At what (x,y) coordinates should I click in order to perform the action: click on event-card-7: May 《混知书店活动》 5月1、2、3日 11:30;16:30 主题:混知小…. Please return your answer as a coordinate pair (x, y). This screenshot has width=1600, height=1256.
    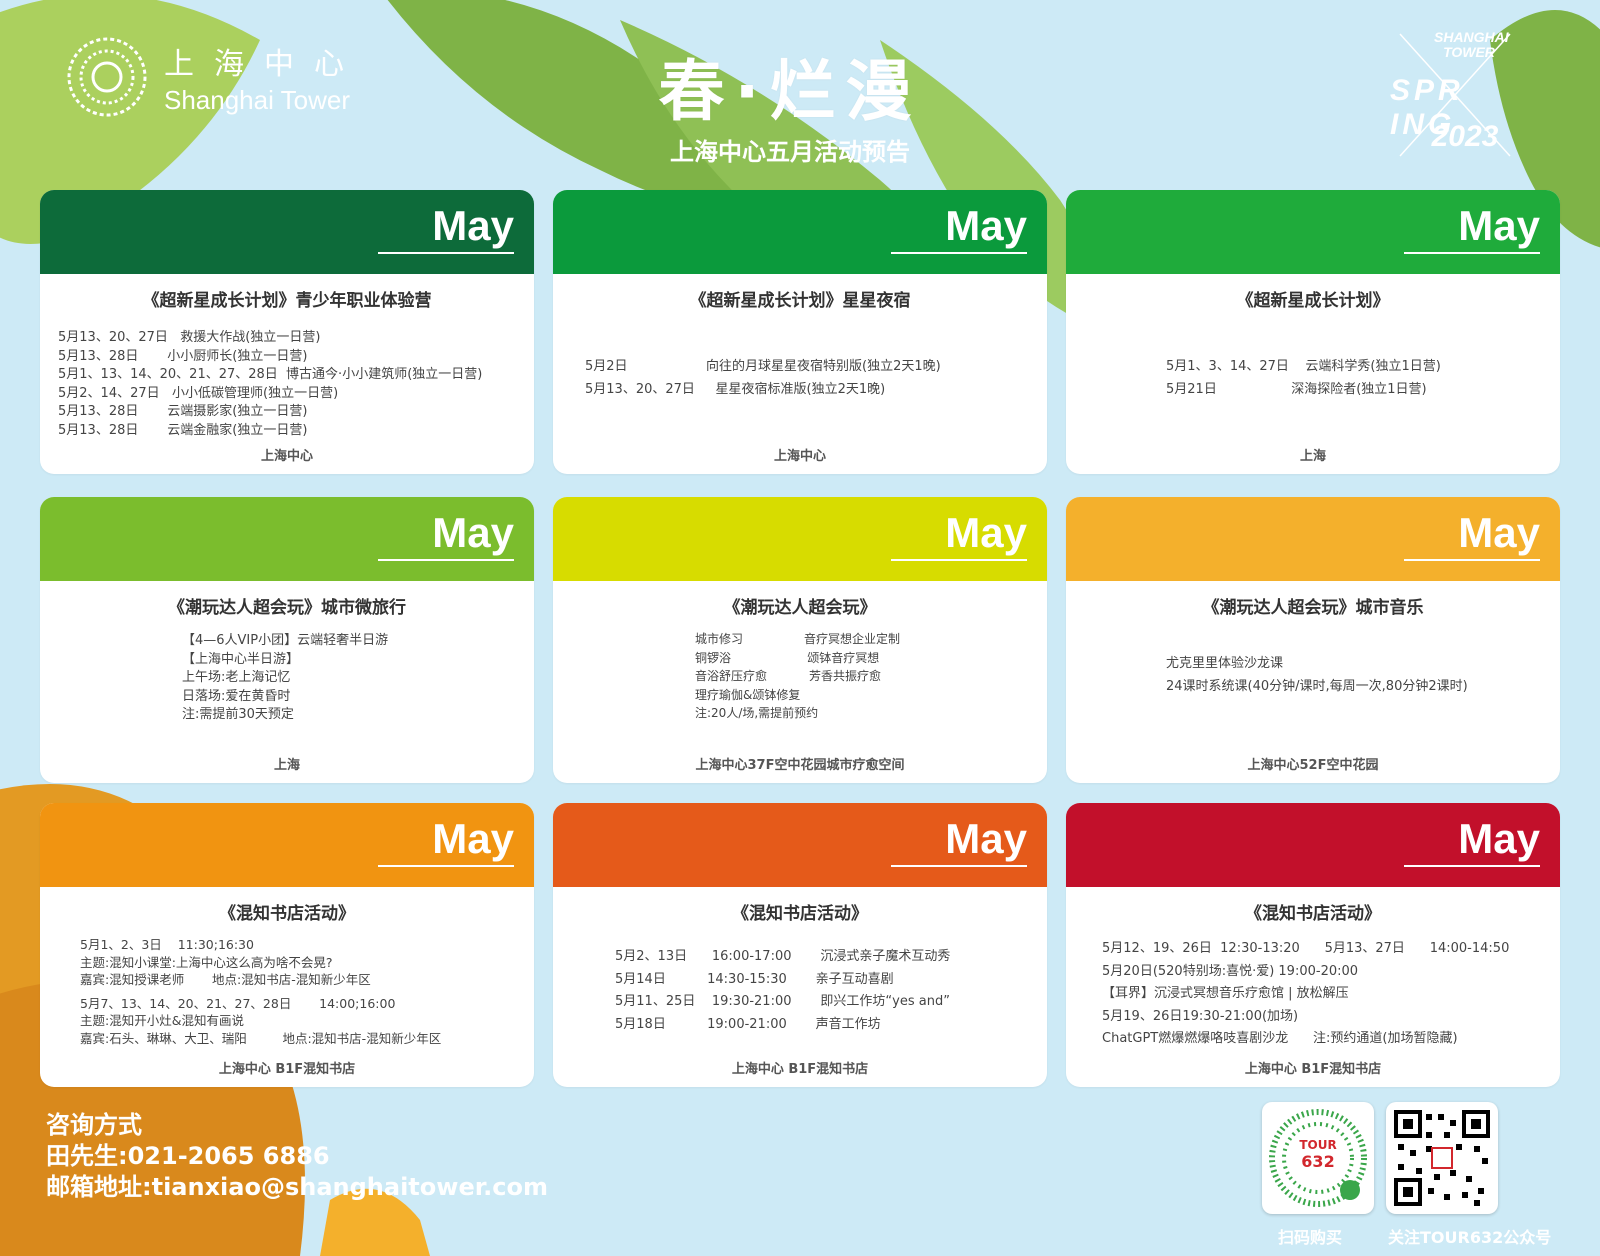
    Looking at the image, I should click on (287, 945).